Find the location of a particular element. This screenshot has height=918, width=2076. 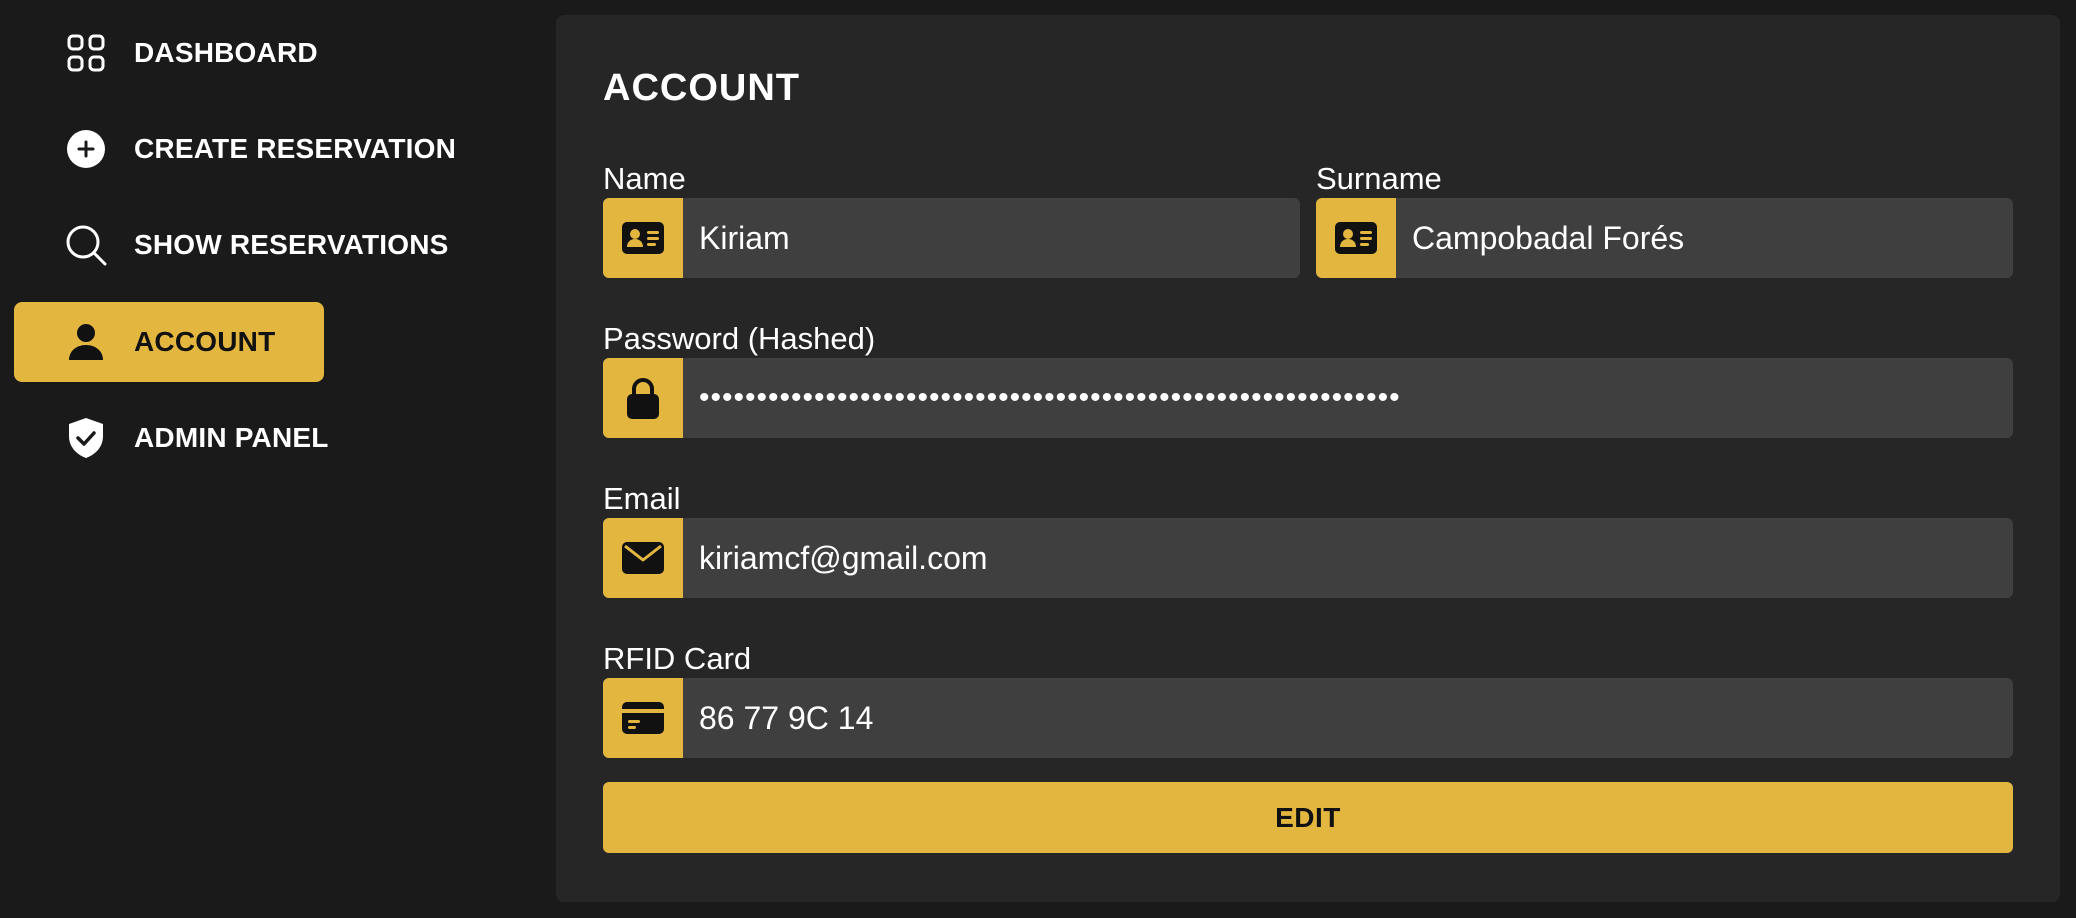

edit-button-label: EDIT is located at coordinates (1308, 817).